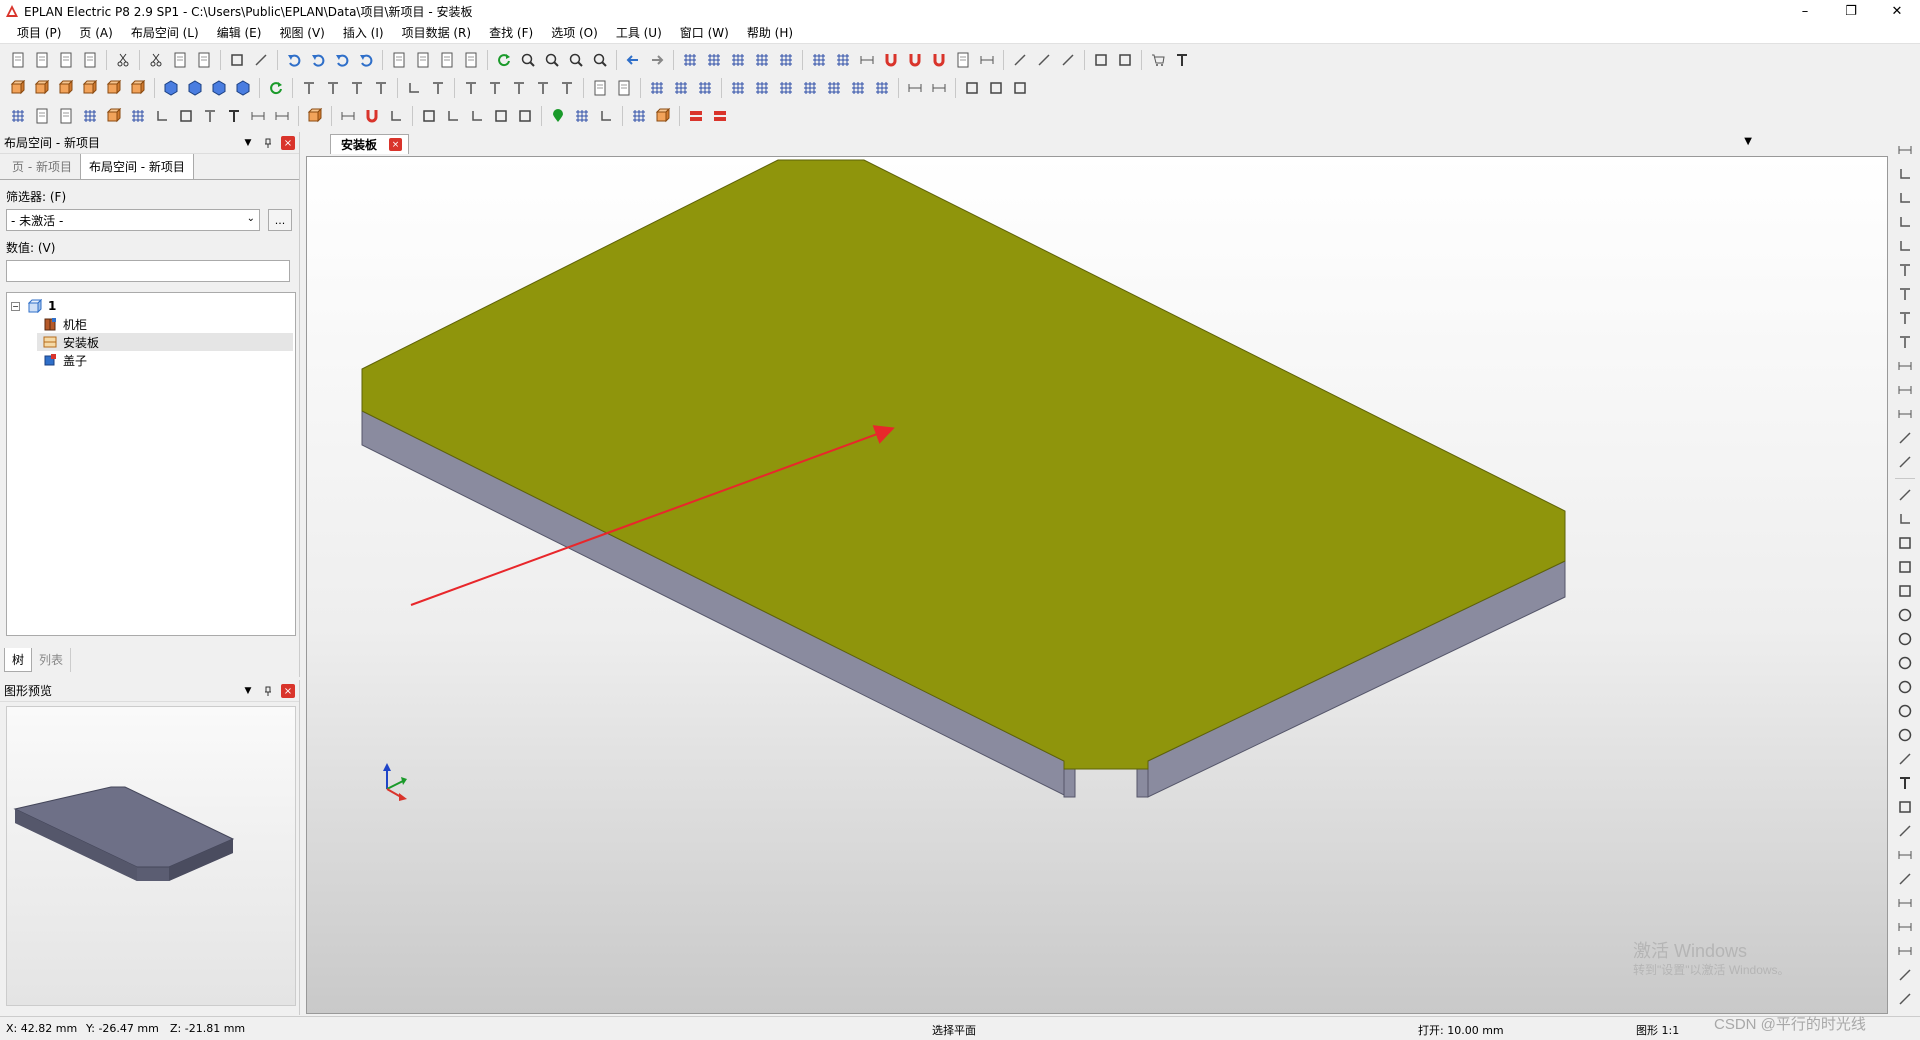 The image size is (1920, 1040). I want to click on tb1-arrowL-icon, so click(633, 60).